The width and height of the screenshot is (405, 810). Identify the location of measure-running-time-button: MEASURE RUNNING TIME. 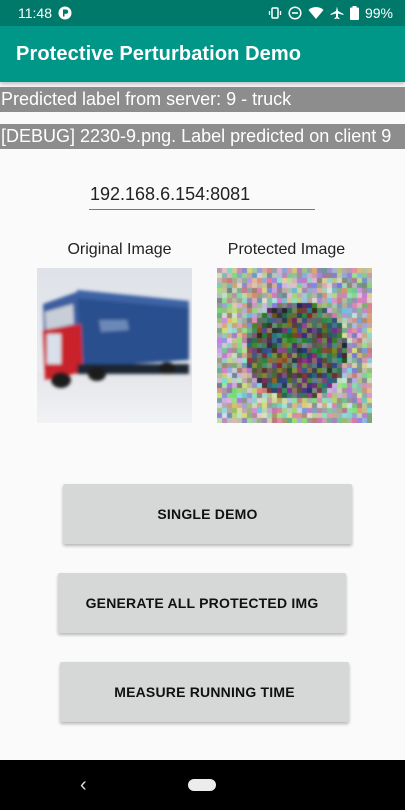
(204, 692).